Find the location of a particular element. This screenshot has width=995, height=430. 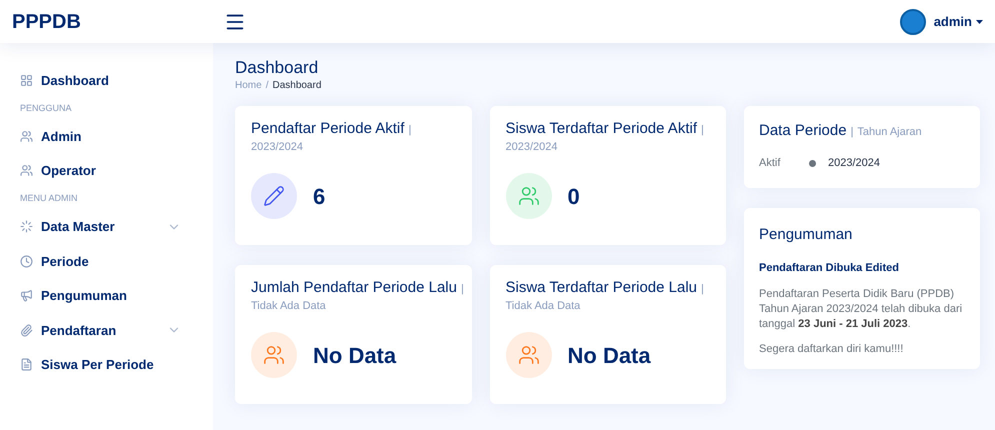

announcement-text: Segera daftarkan diri kamu!!!! is located at coordinates (831, 349).